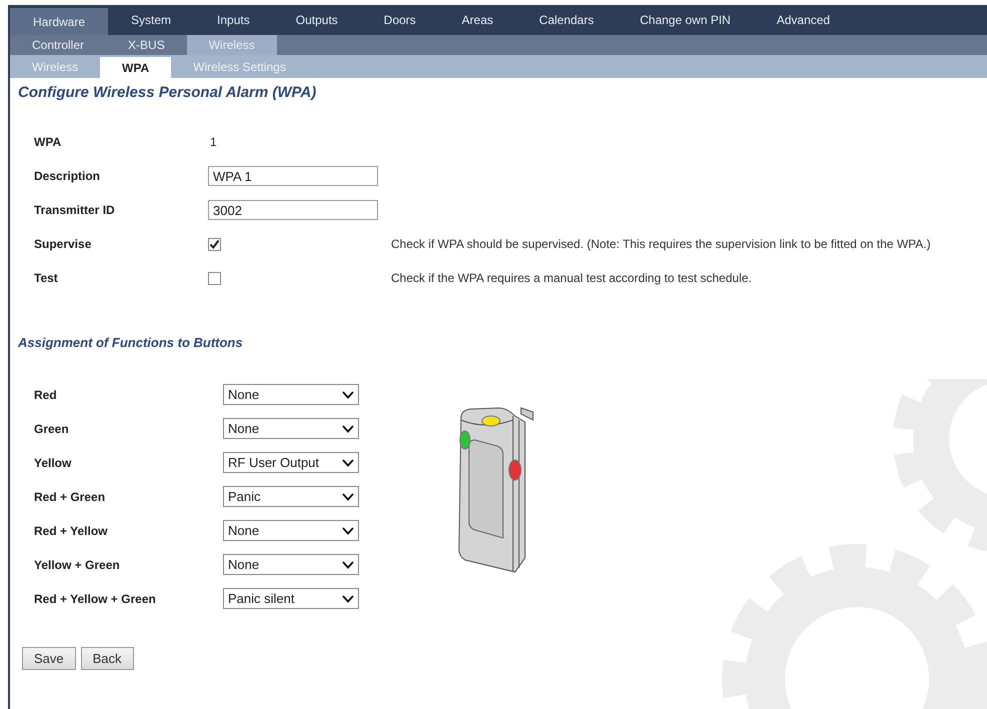 Image resolution: width=987 pixels, height=709 pixels. Describe the element at coordinates (53, 463) in the screenshot. I see `field-label: Yellow` at that location.